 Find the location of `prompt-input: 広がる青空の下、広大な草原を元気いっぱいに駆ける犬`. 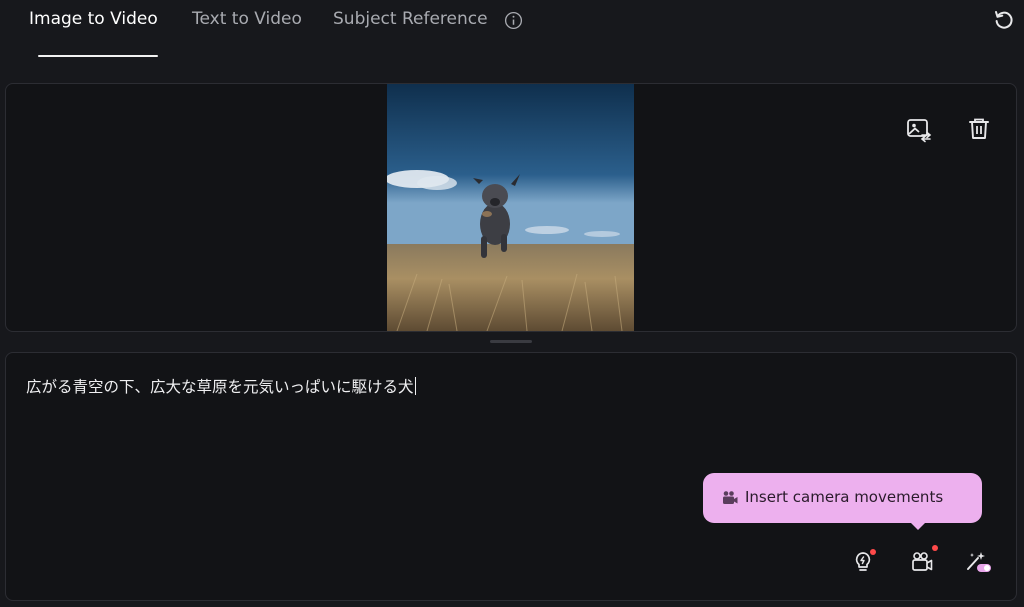

prompt-input: 広がる青空の下、広大な草原を元気いっぱいに駆ける犬 is located at coordinates (221, 386).